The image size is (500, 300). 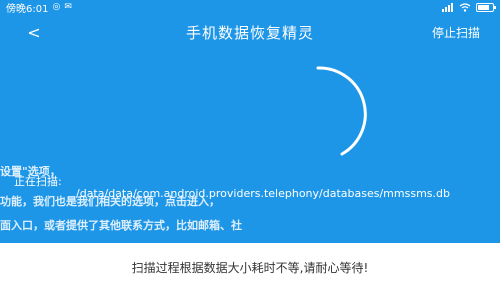 I want to click on signal-icon, so click(x=447, y=7).